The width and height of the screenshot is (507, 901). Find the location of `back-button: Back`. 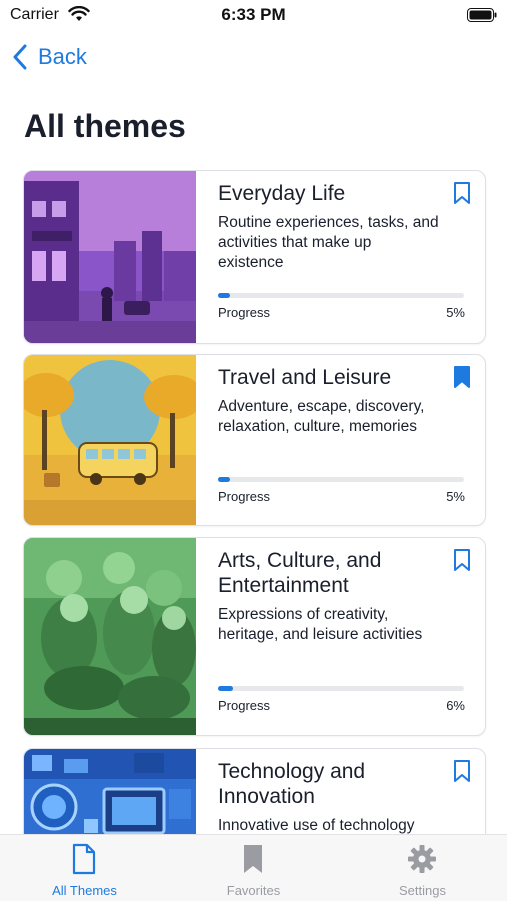

back-button: Back is located at coordinates (49, 57).